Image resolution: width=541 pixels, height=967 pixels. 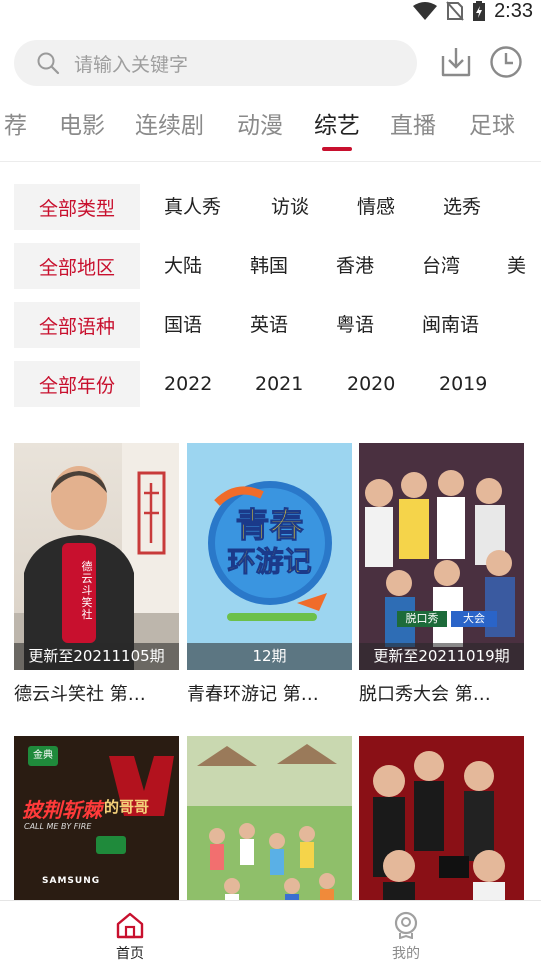 I want to click on poster-text: 的哥哥, so click(x=127, y=807).